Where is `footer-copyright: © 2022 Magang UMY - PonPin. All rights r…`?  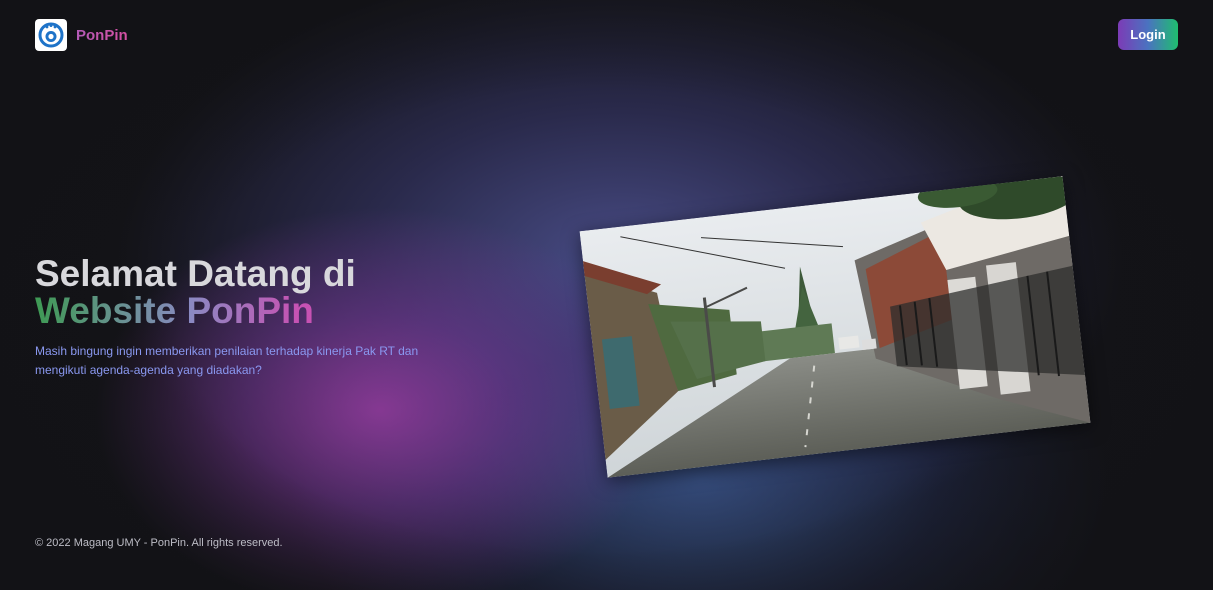 footer-copyright: © 2022 Magang UMY - PonPin. All rights r… is located at coordinates (159, 543).